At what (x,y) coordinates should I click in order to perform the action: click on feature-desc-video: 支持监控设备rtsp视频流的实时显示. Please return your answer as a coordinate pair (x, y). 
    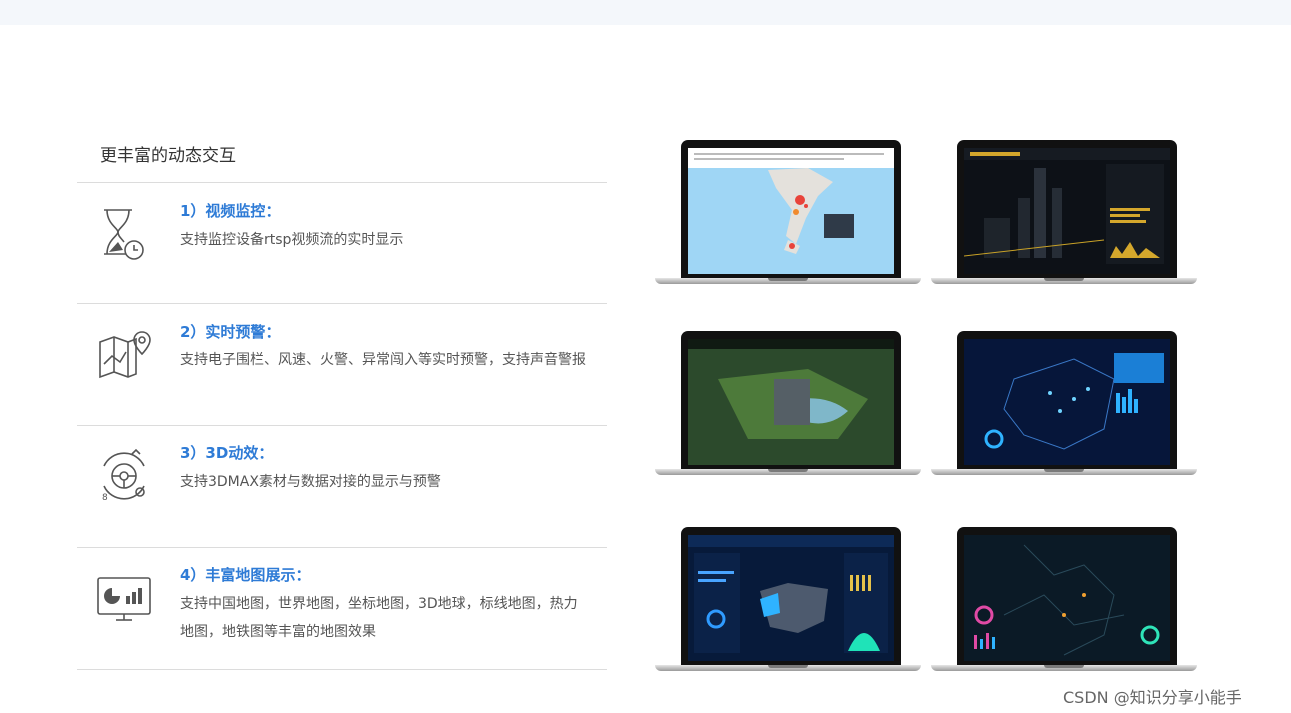
    Looking at the image, I should click on (292, 240).